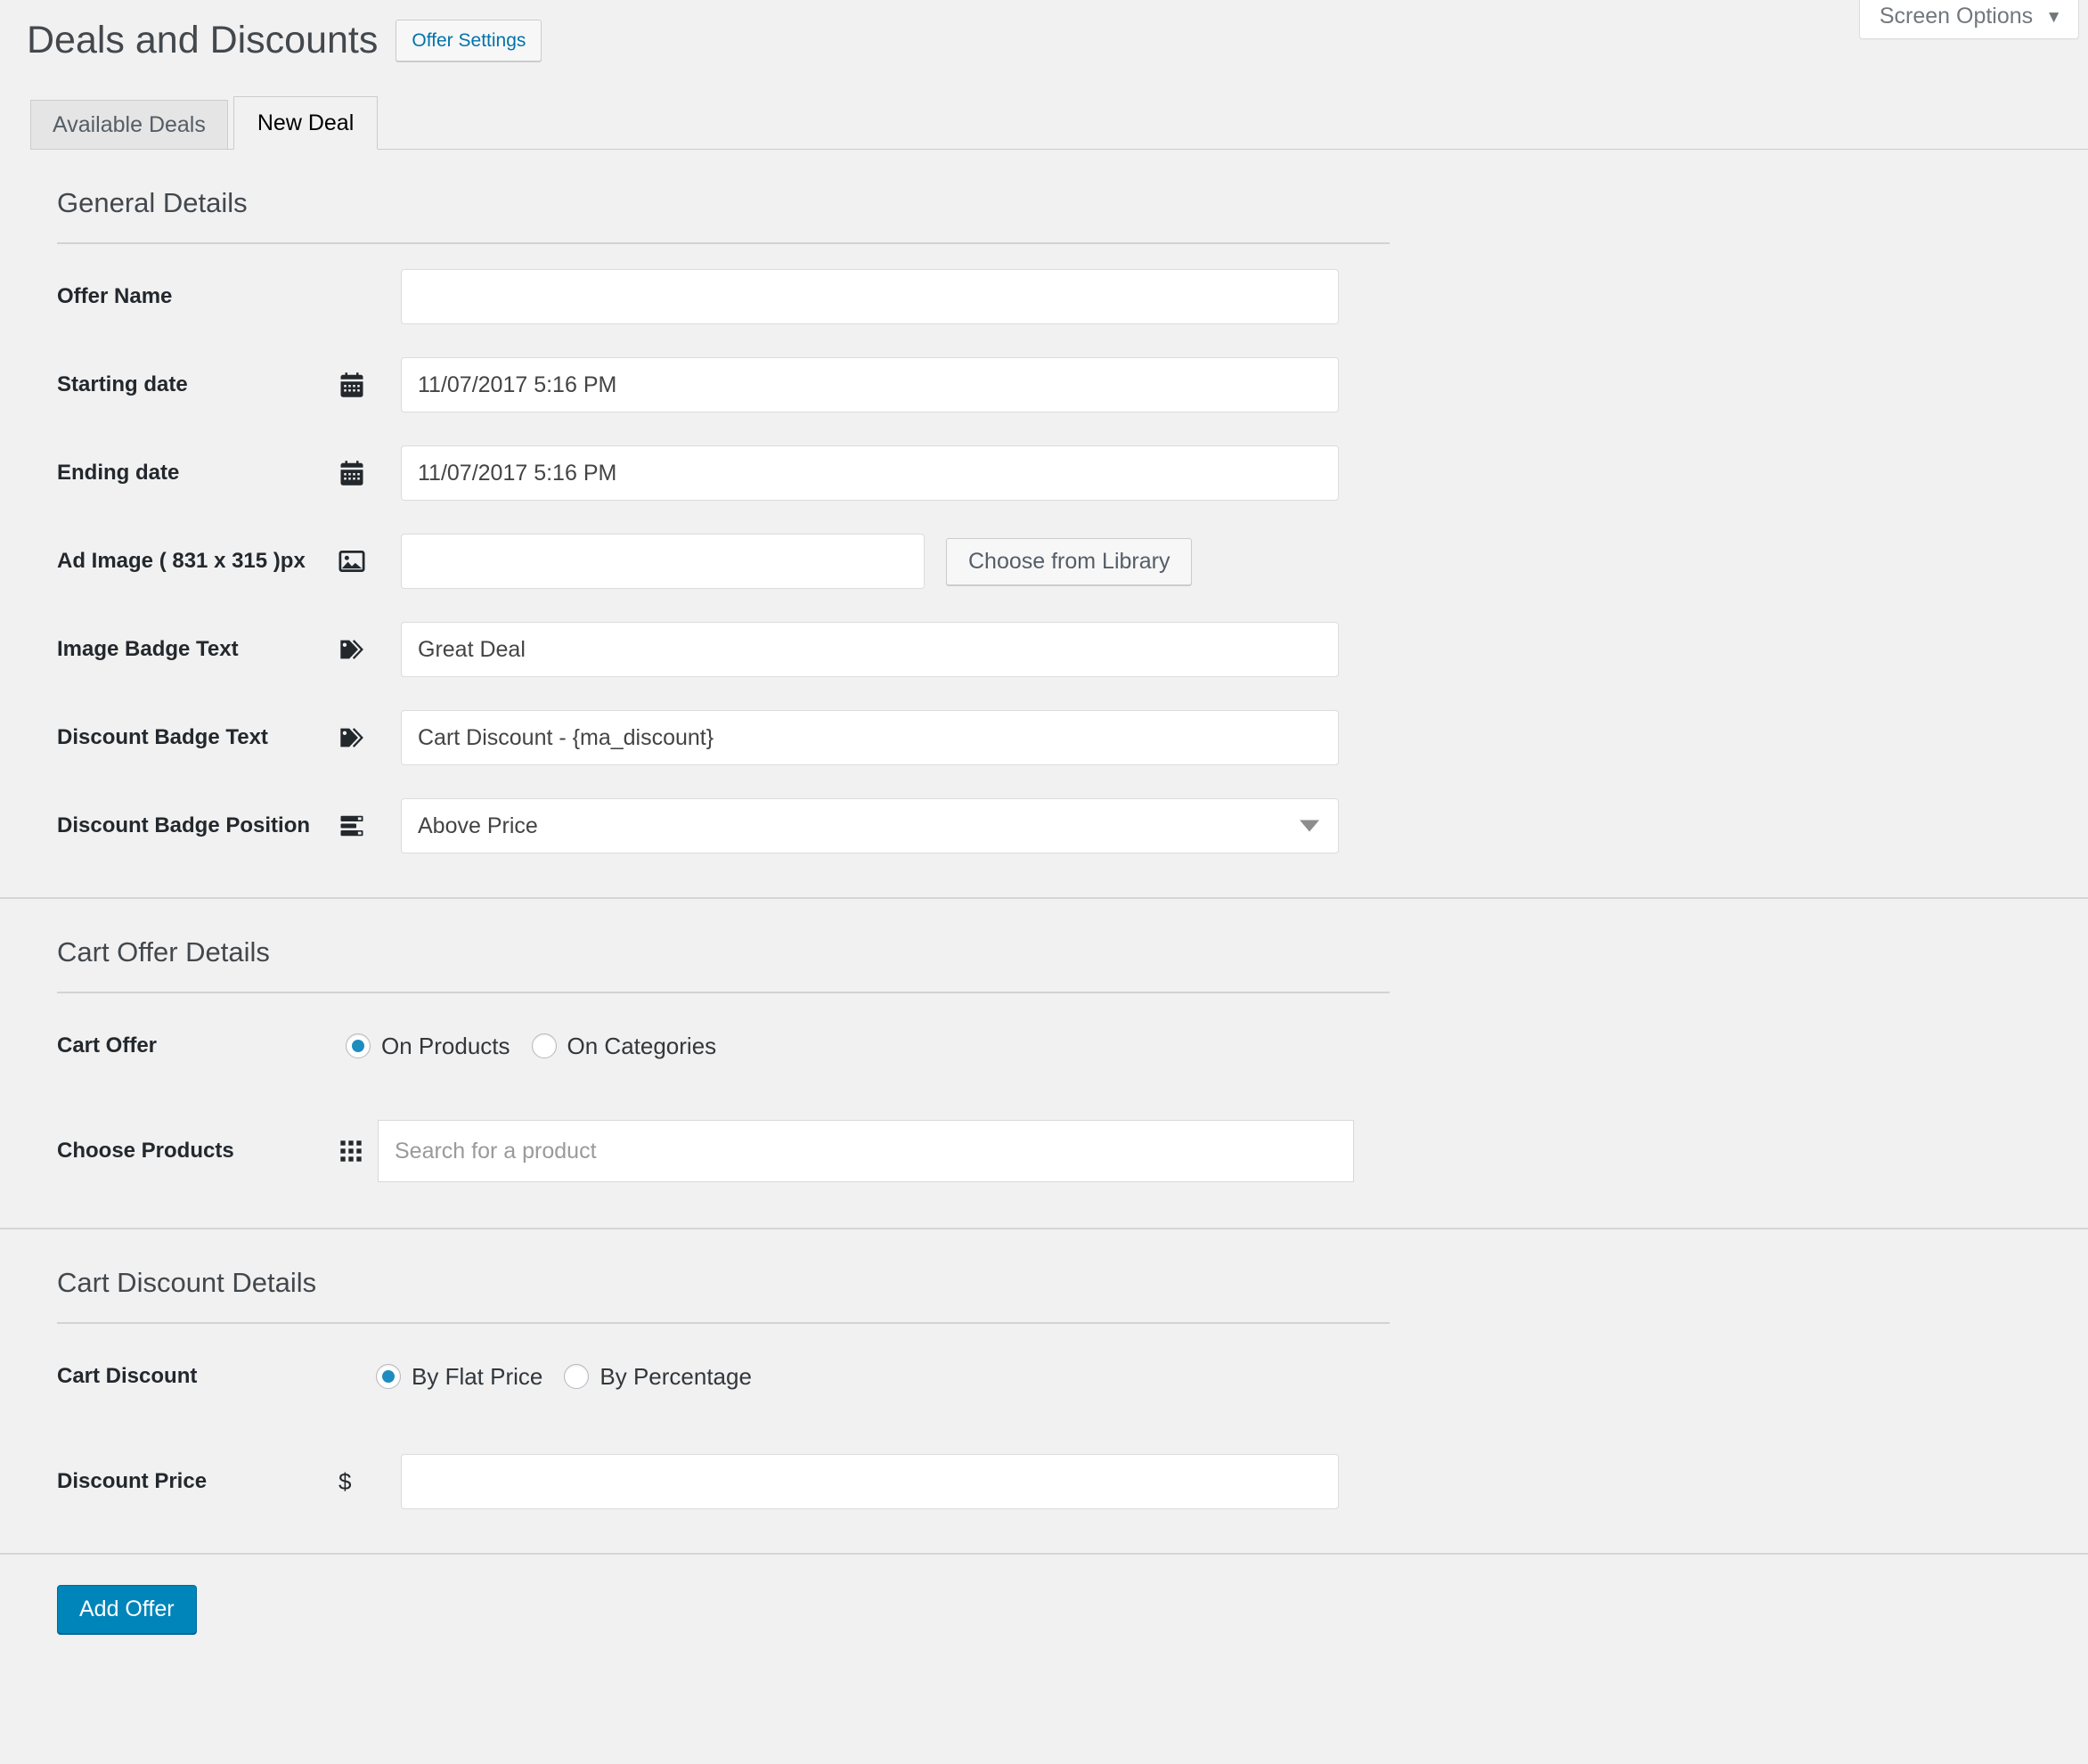 The width and height of the screenshot is (2088, 1764). I want to click on screen-options-button: Screen Options ▼, so click(1969, 19).